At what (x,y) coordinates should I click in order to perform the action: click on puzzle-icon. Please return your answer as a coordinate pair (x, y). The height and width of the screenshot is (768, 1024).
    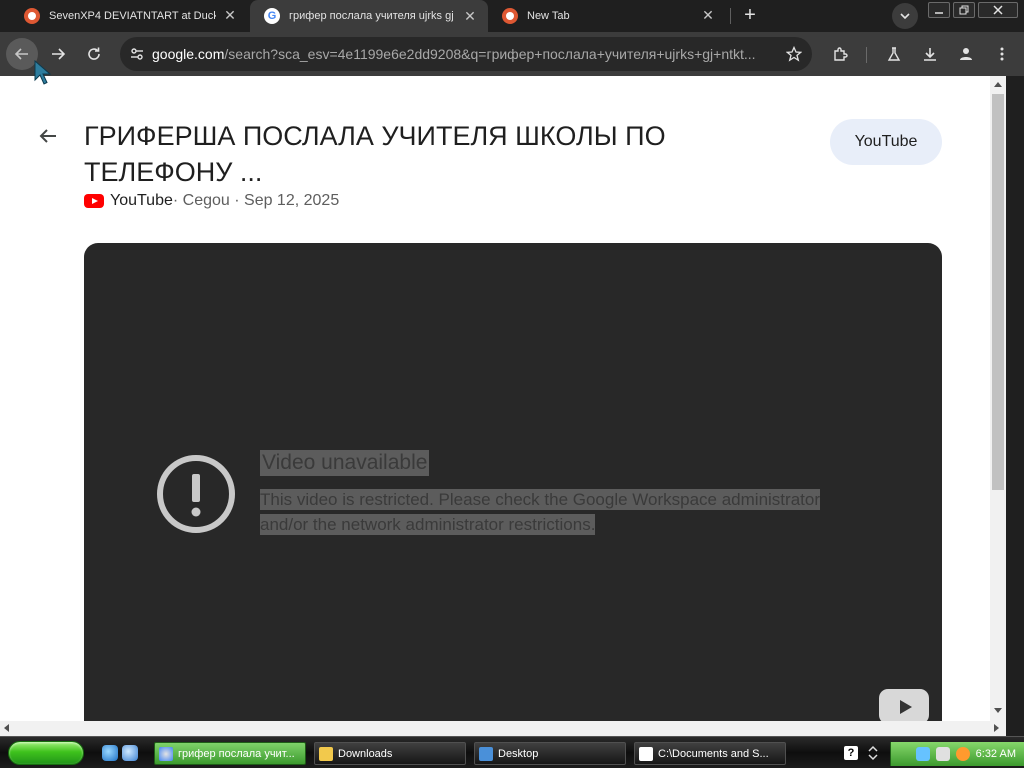
    Looking at the image, I should click on (841, 54).